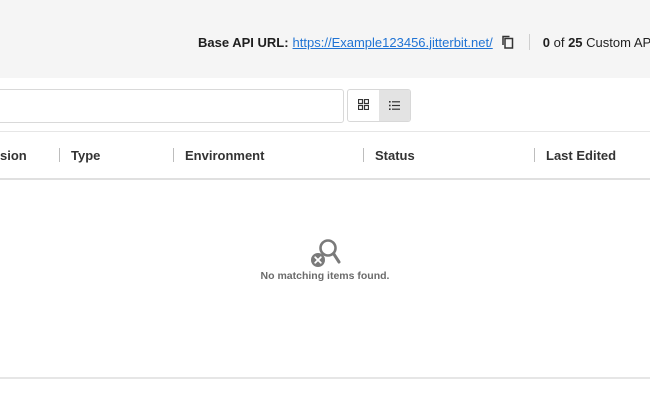  I want to click on list-view-button, so click(394, 105).